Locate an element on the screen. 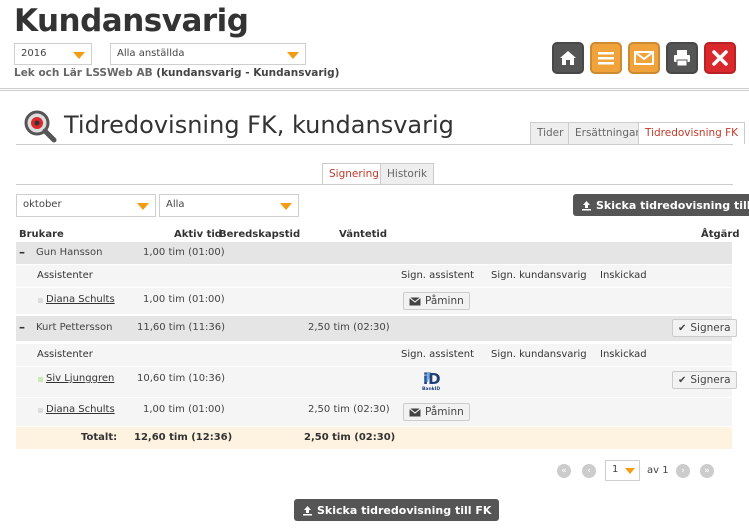  brukare-name: Gun Hansson is located at coordinates (69, 252).